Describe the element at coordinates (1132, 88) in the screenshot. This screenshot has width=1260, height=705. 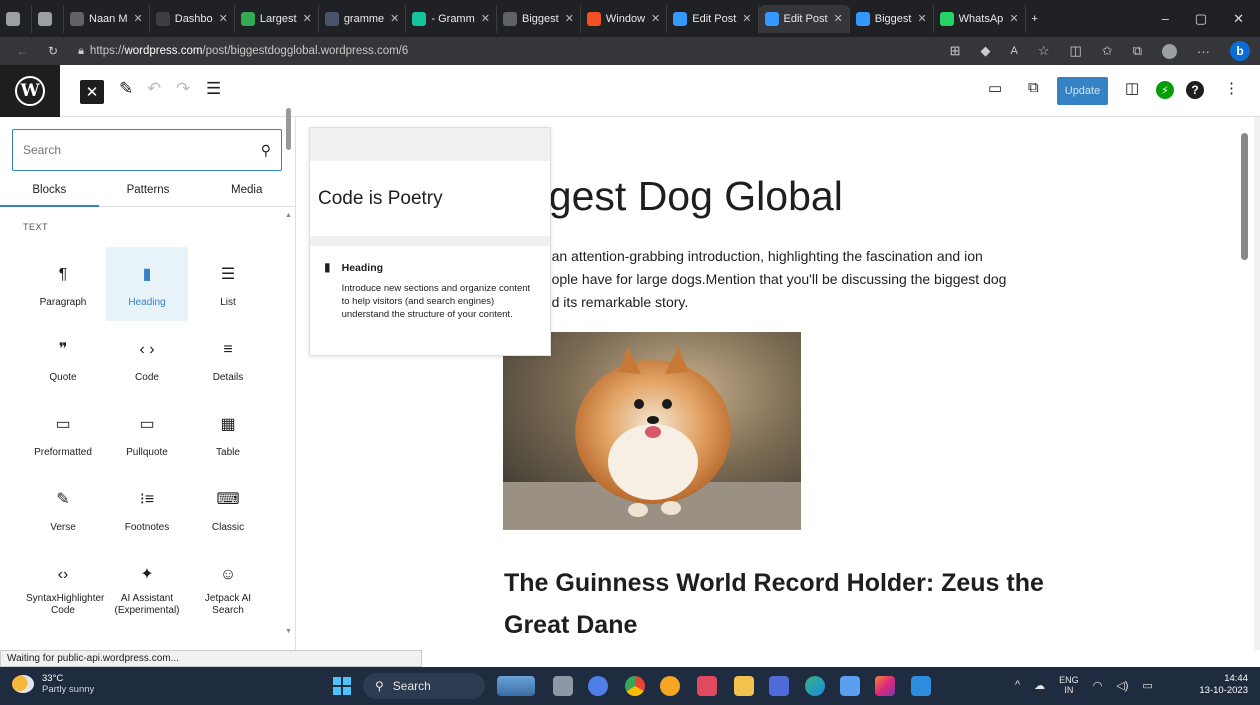
I see `settings-sidebar-icon: ◫` at that location.